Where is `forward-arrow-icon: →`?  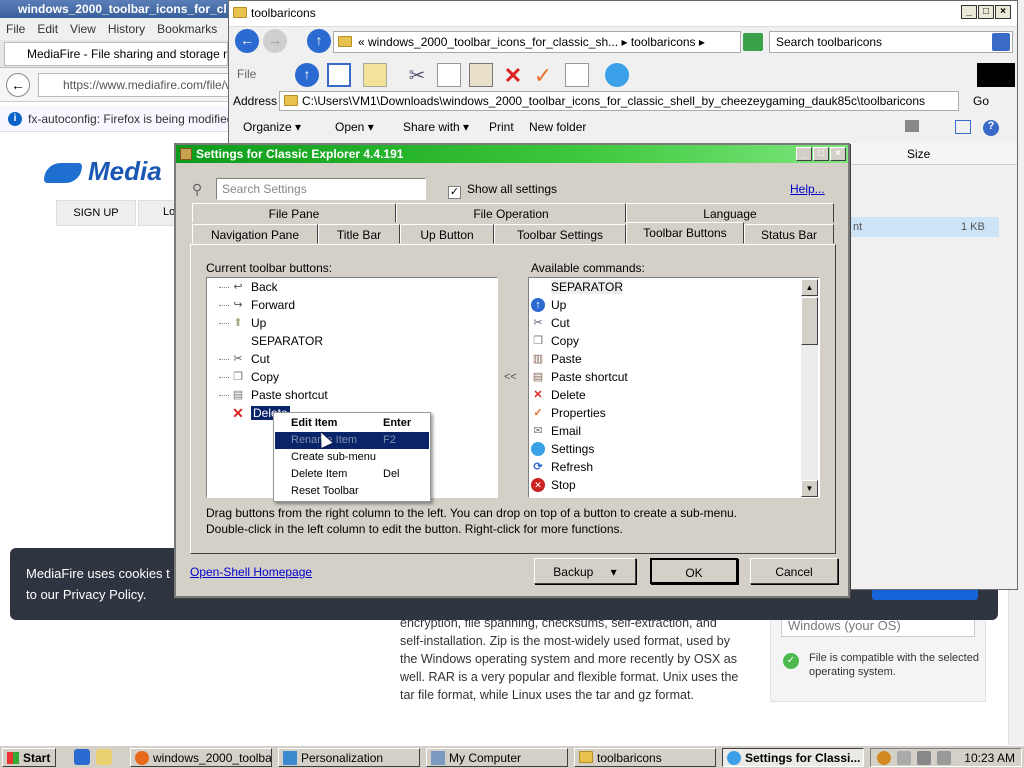
forward-arrow-icon: → is located at coordinates (275, 41).